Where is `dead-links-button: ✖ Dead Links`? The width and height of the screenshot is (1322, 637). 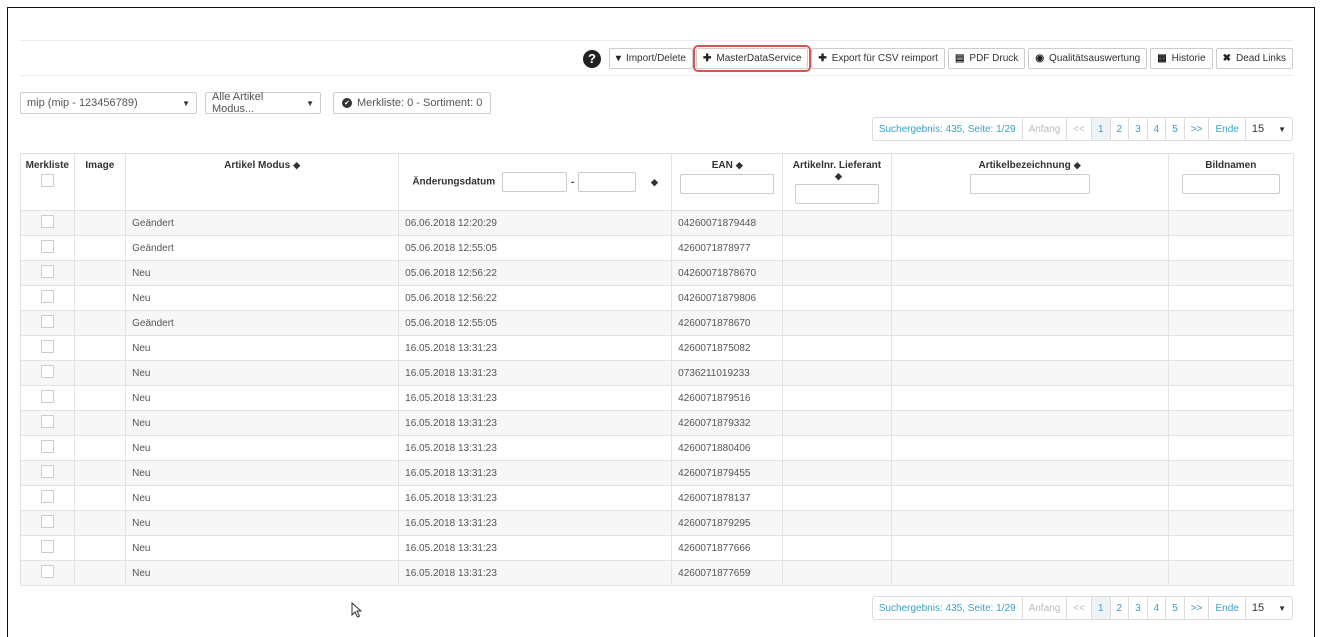
dead-links-button: ✖ Dead Links is located at coordinates (1254, 58).